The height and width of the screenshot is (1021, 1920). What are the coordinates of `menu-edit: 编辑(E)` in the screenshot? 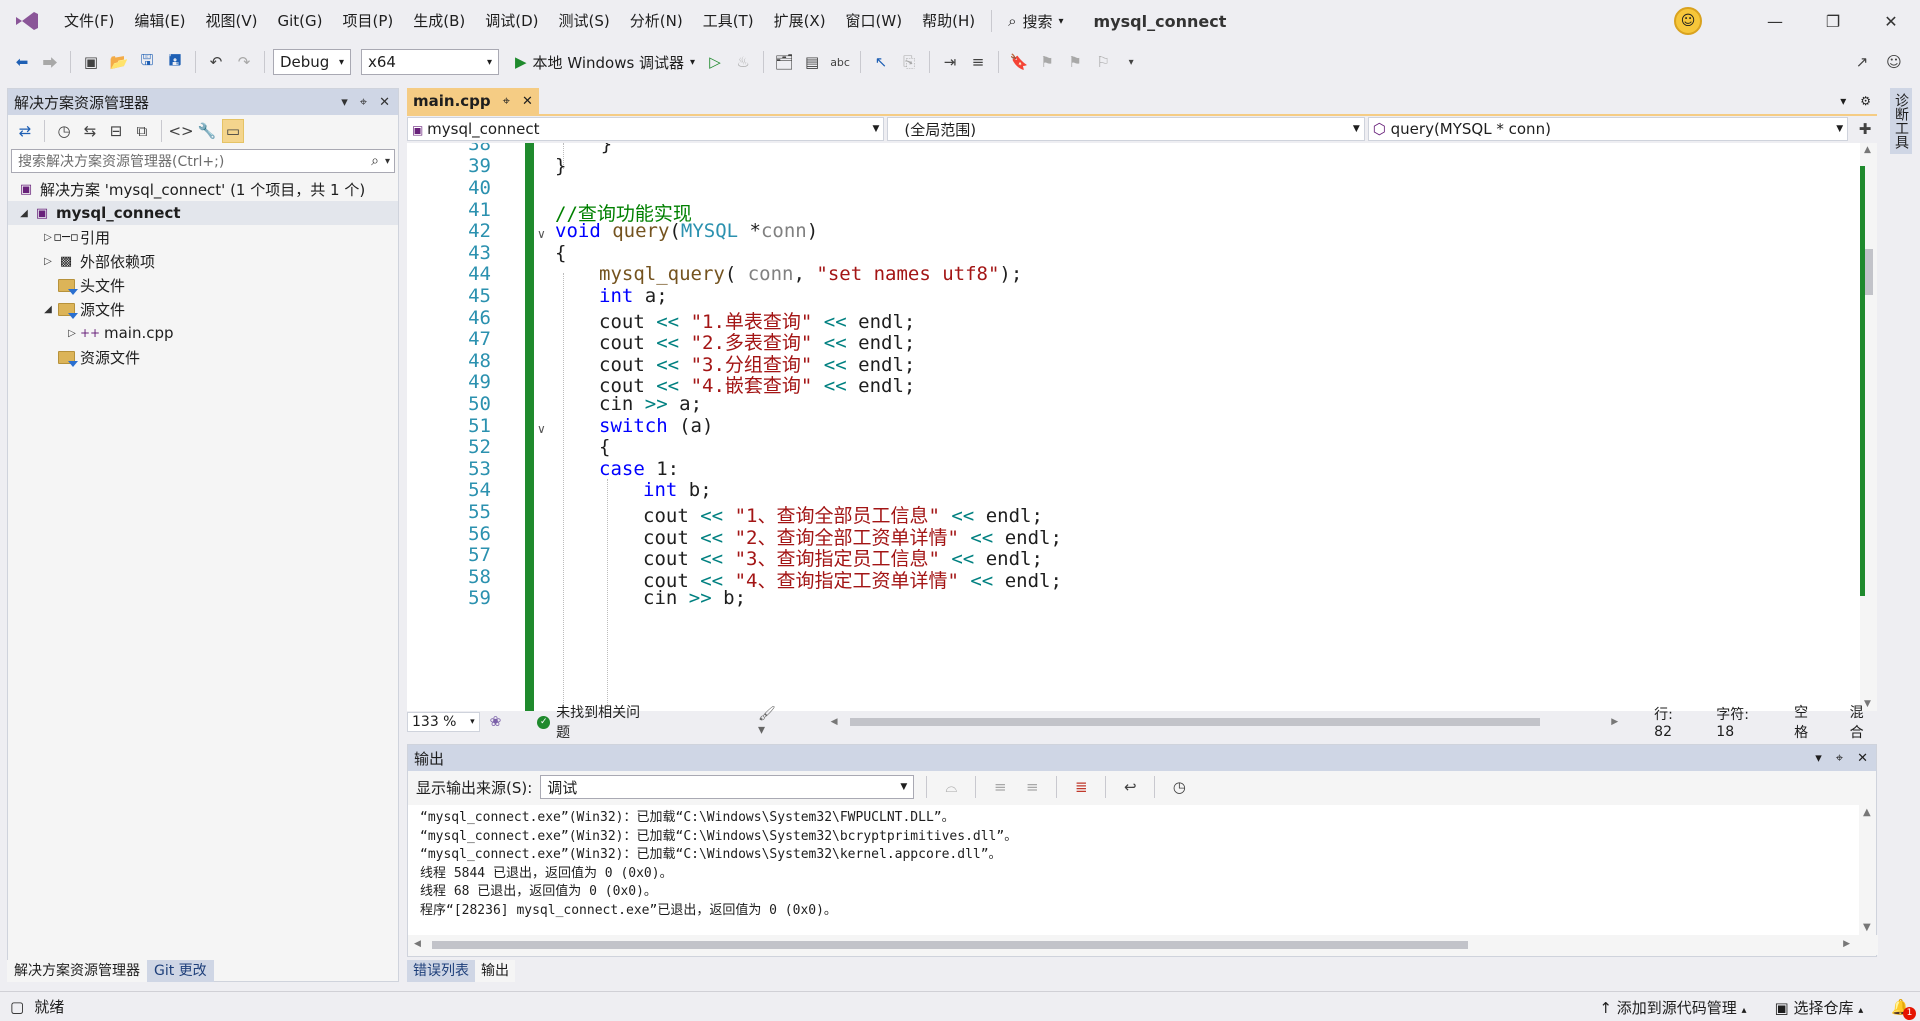 It's located at (159, 21).